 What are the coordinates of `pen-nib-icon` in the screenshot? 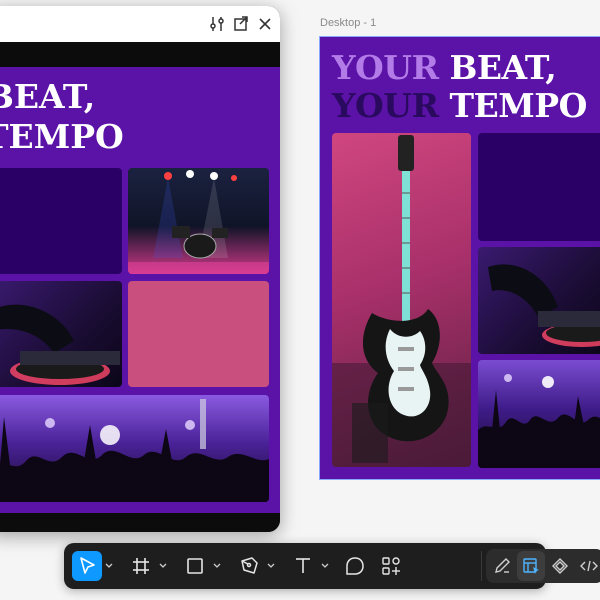 It's located at (249, 565).